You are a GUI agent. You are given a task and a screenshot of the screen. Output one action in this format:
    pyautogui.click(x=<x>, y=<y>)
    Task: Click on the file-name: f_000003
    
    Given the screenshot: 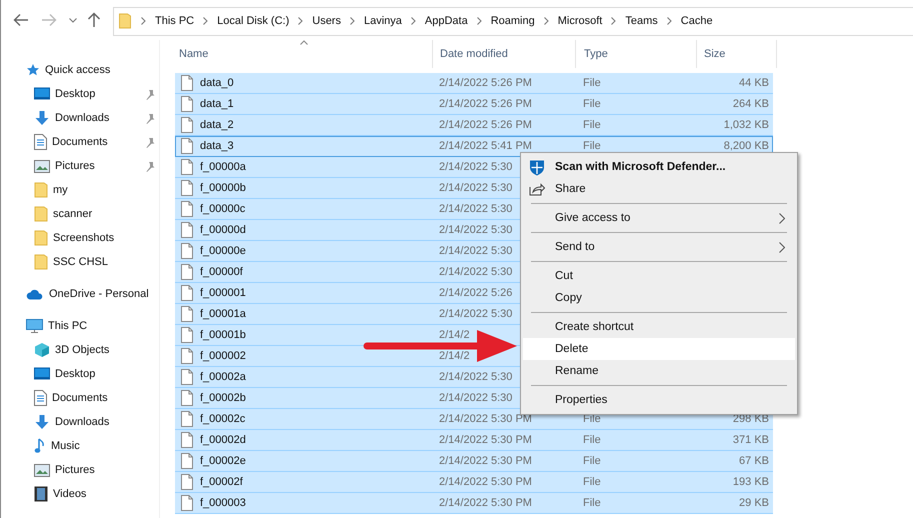 What is the action you would take?
    pyautogui.click(x=223, y=503)
    